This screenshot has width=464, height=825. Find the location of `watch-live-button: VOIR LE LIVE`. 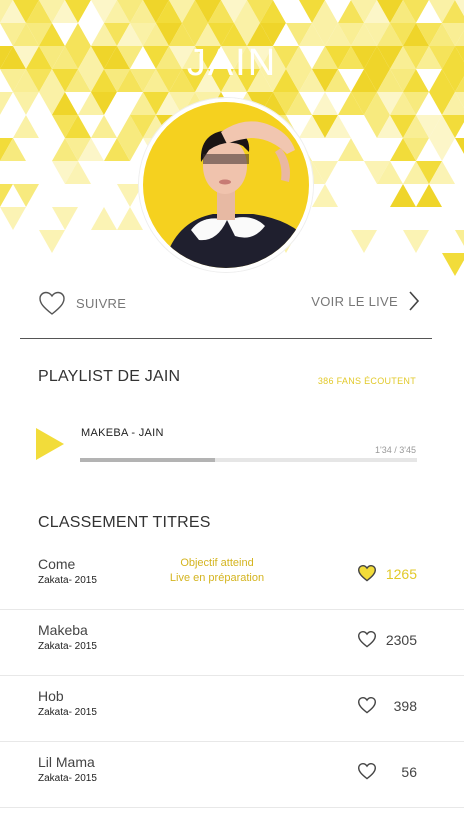

watch-live-button: VOIR LE LIVE is located at coordinates (365, 301).